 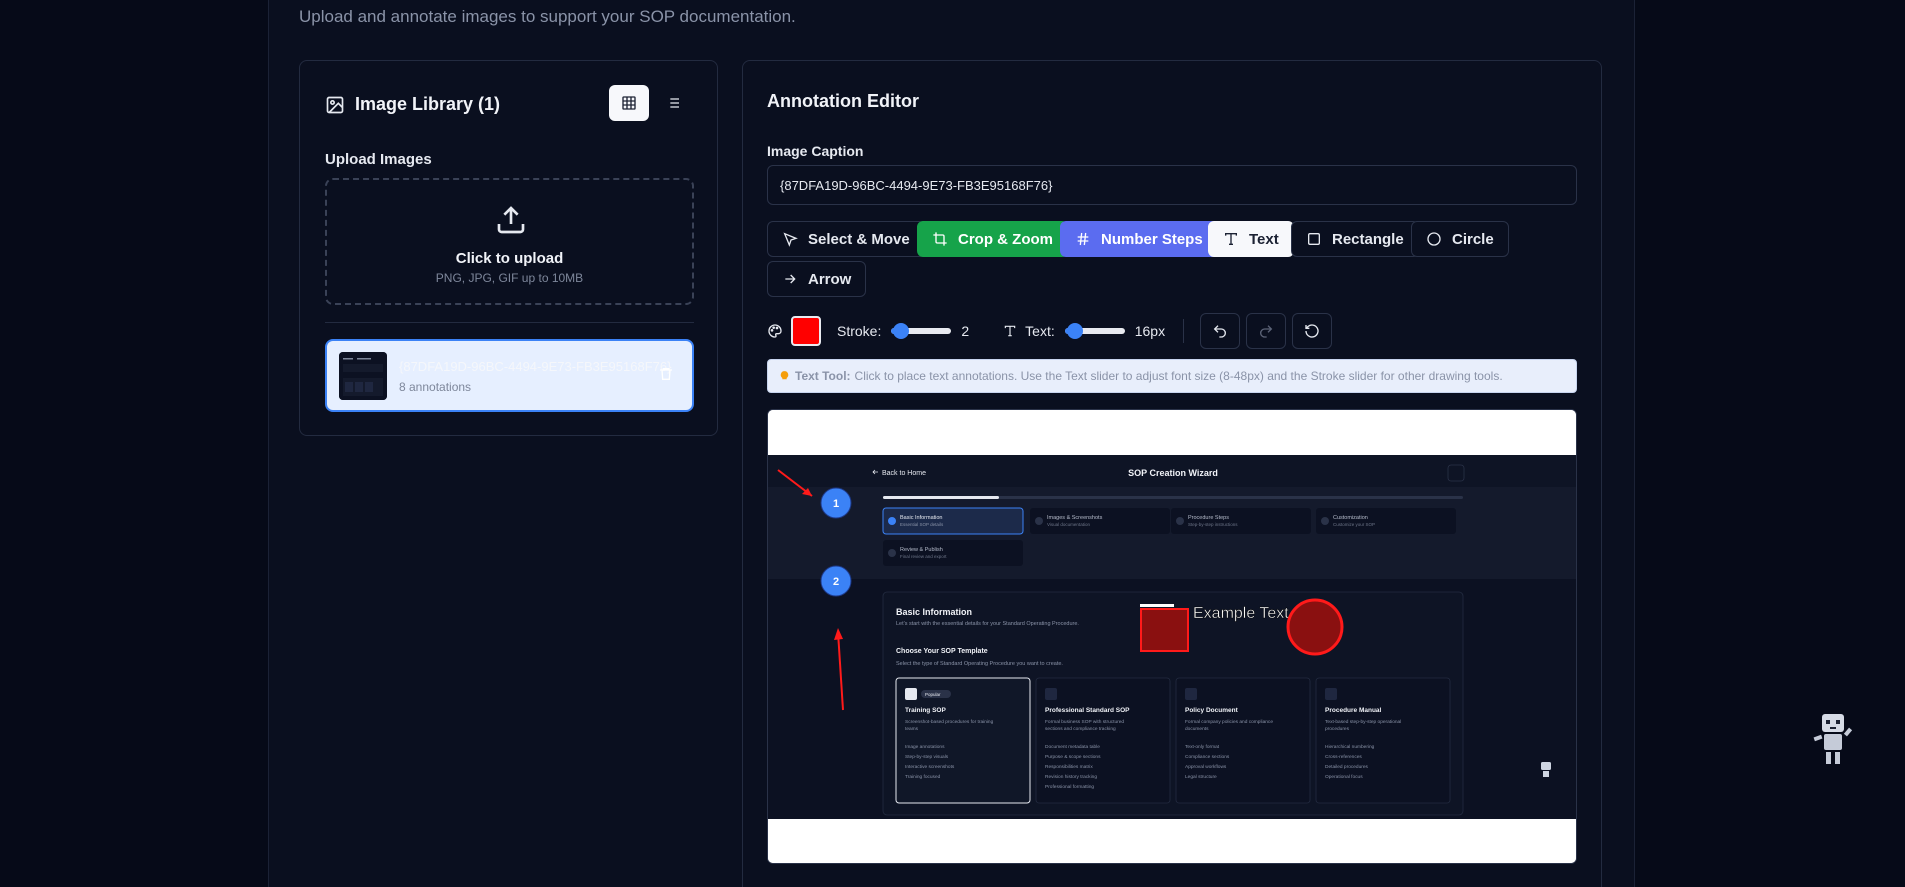 I want to click on preview-template-4-item: Cross-references, so click(x=1343, y=757).